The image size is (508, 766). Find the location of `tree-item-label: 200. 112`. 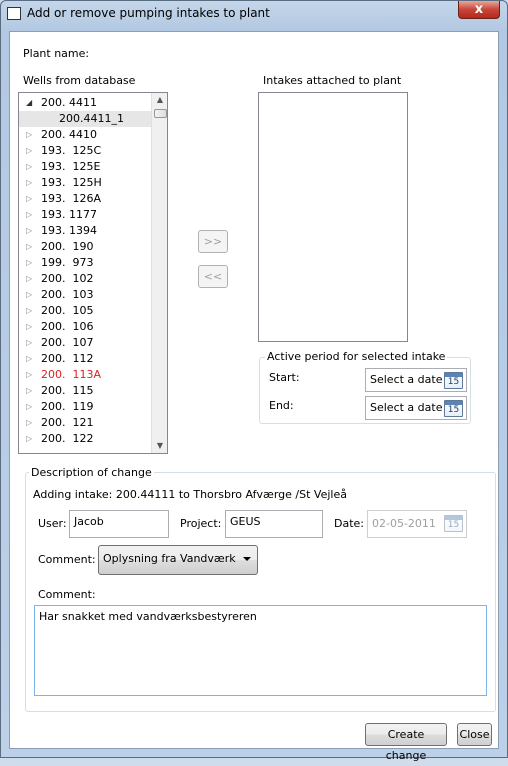

tree-item-label: 200. 112 is located at coordinates (67, 358).